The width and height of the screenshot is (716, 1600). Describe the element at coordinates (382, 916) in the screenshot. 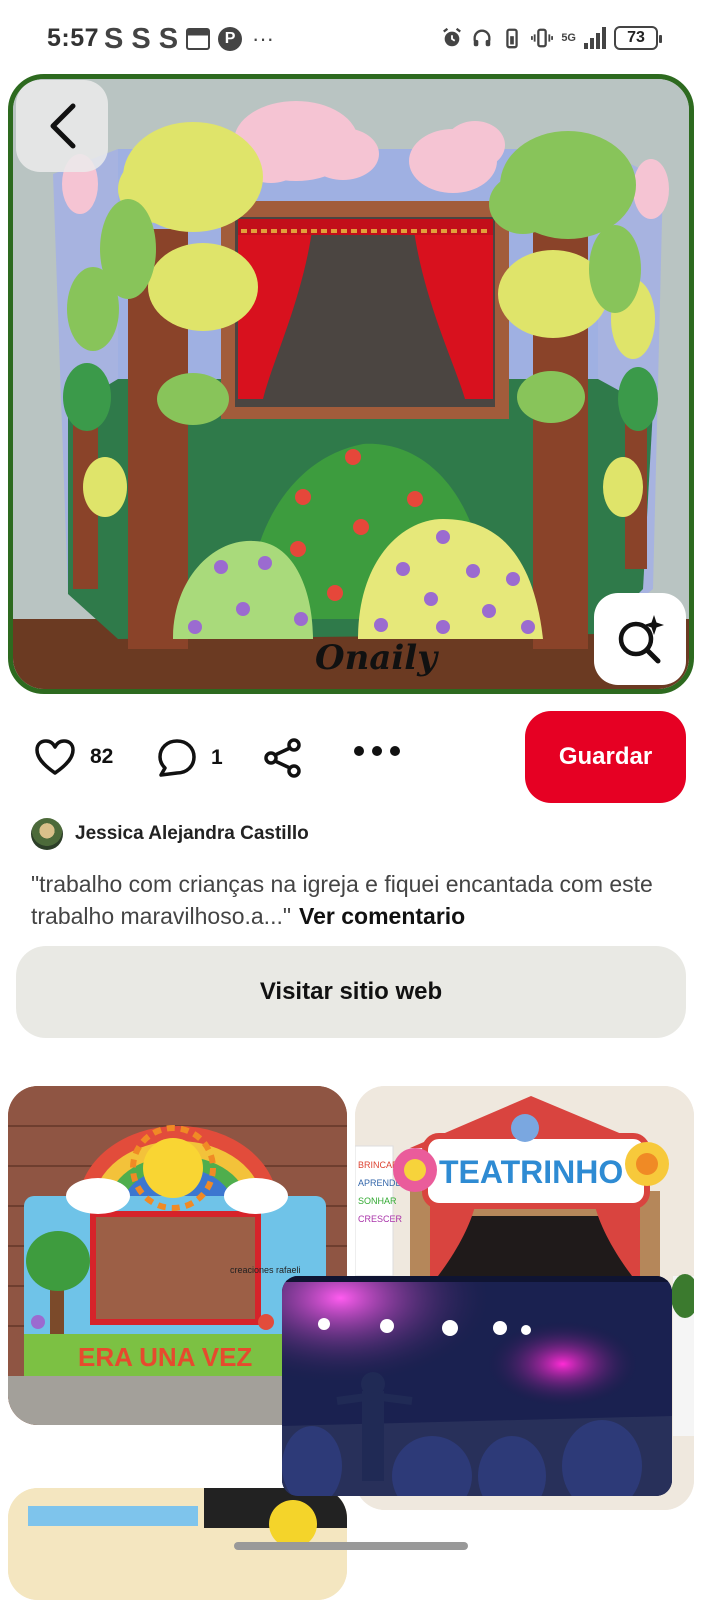

I see `see-comment-link: Ver comentario` at that location.